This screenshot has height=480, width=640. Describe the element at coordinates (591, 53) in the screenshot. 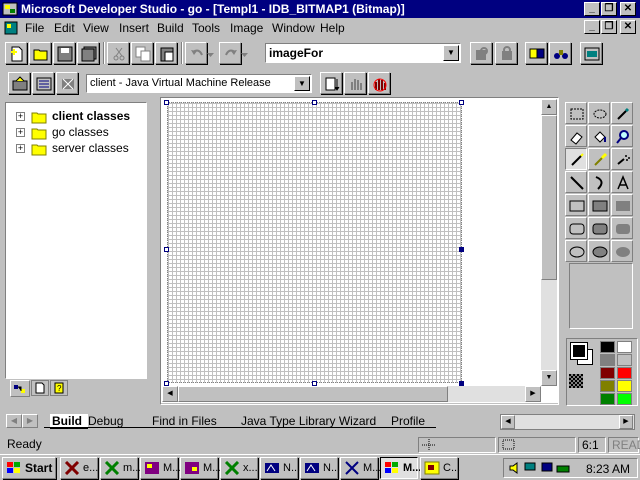

I see `full-screen-button` at that location.